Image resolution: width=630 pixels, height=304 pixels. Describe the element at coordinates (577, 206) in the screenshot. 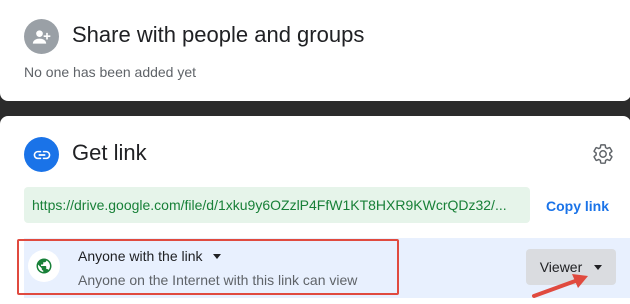

I see `copy-link-button: Copy link` at that location.